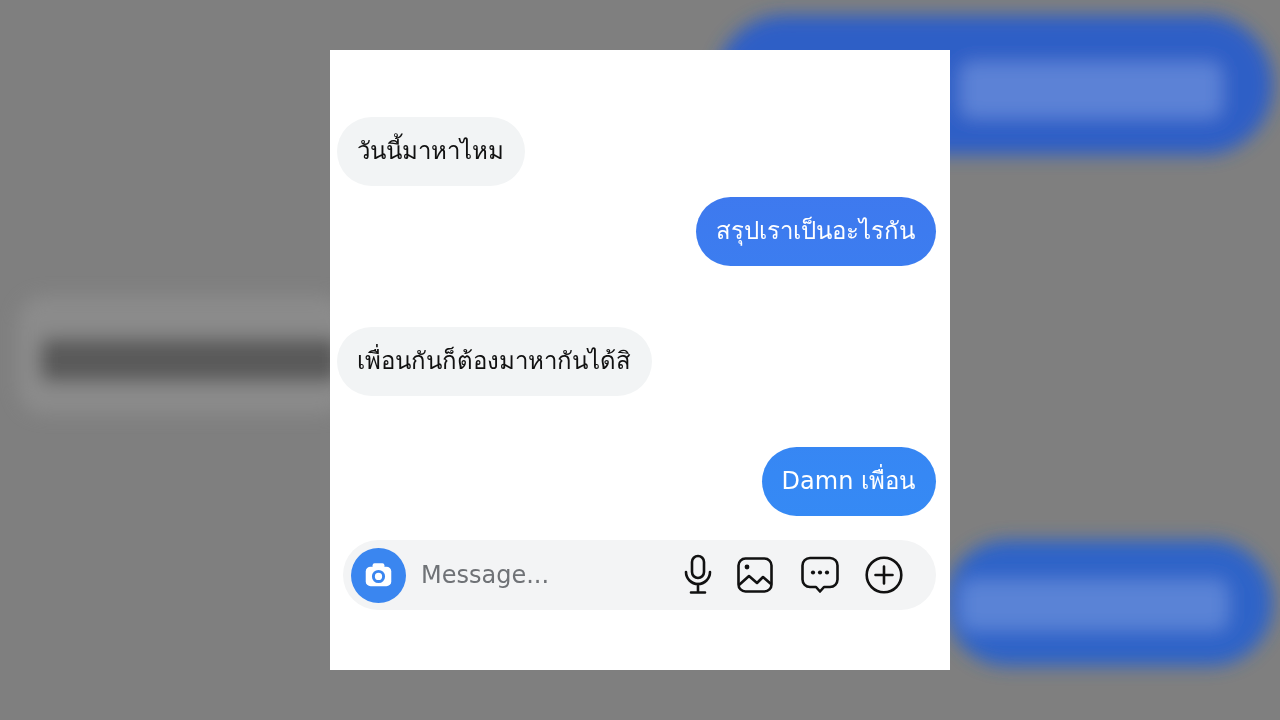  What do you see at coordinates (755, 575) in the screenshot?
I see `image-icon` at bounding box center [755, 575].